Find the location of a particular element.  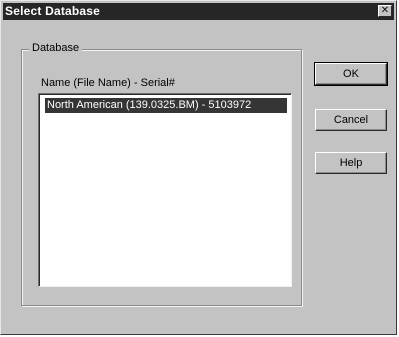

help-button: Help is located at coordinates (351, 163).